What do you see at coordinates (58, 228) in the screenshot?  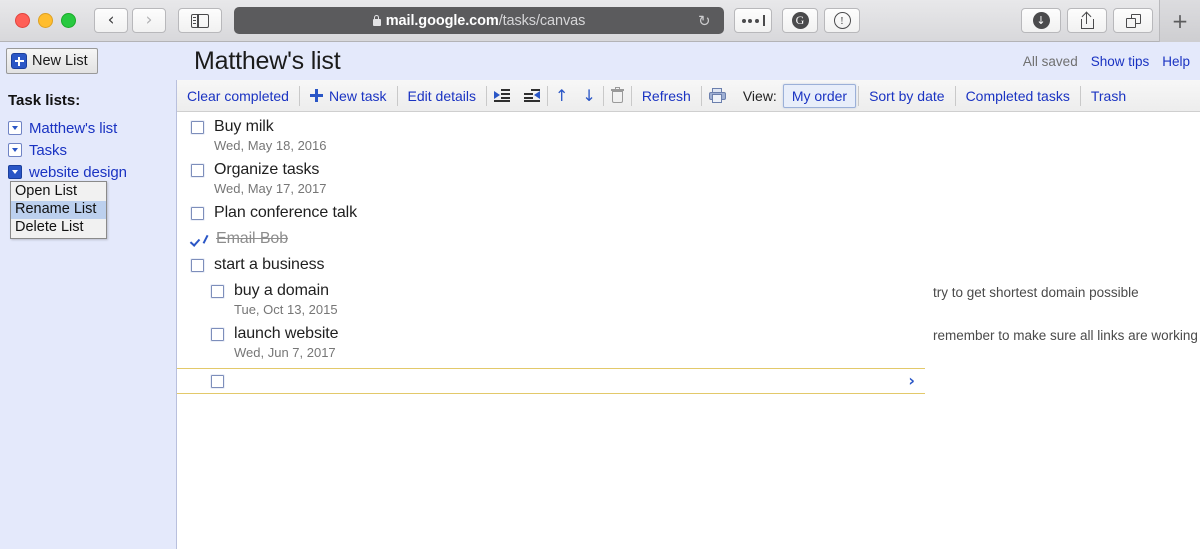 I see `context-menu-item-delete-list: Delete List` at bounding box center [58, 228].